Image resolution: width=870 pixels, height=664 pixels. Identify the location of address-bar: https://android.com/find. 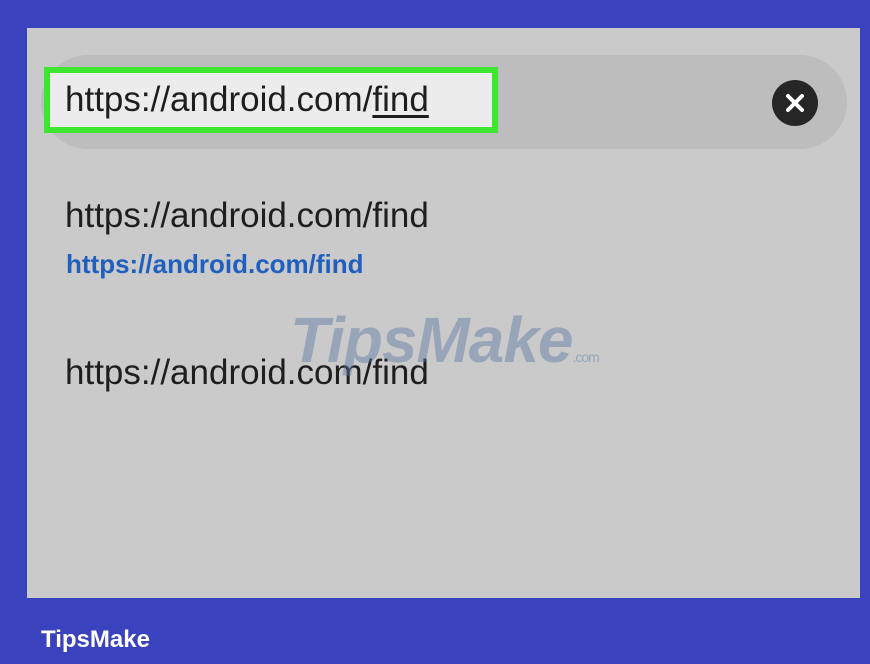
(444, 102).